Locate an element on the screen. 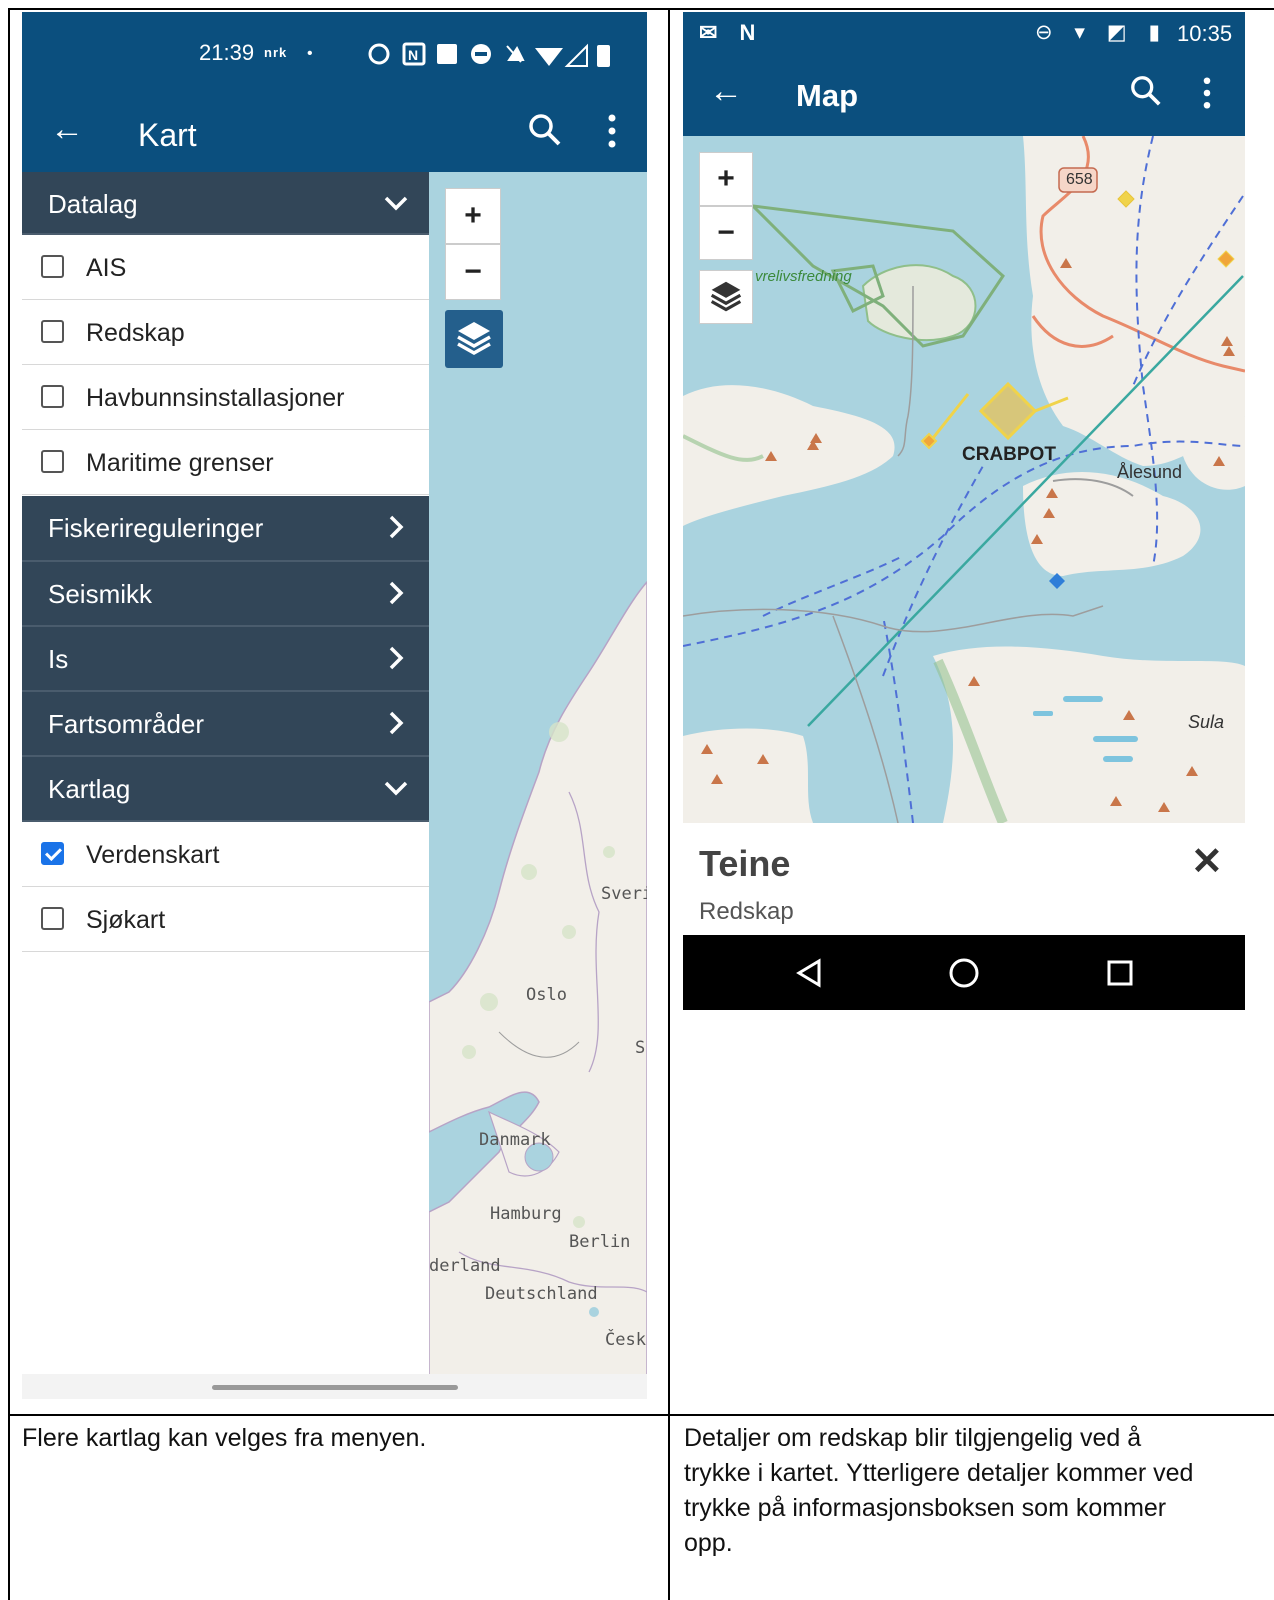 Image resolution: width=1274 pixels, height=1600 pixels. section-seismikk: Seismikk is located at coordinates (225, 594).